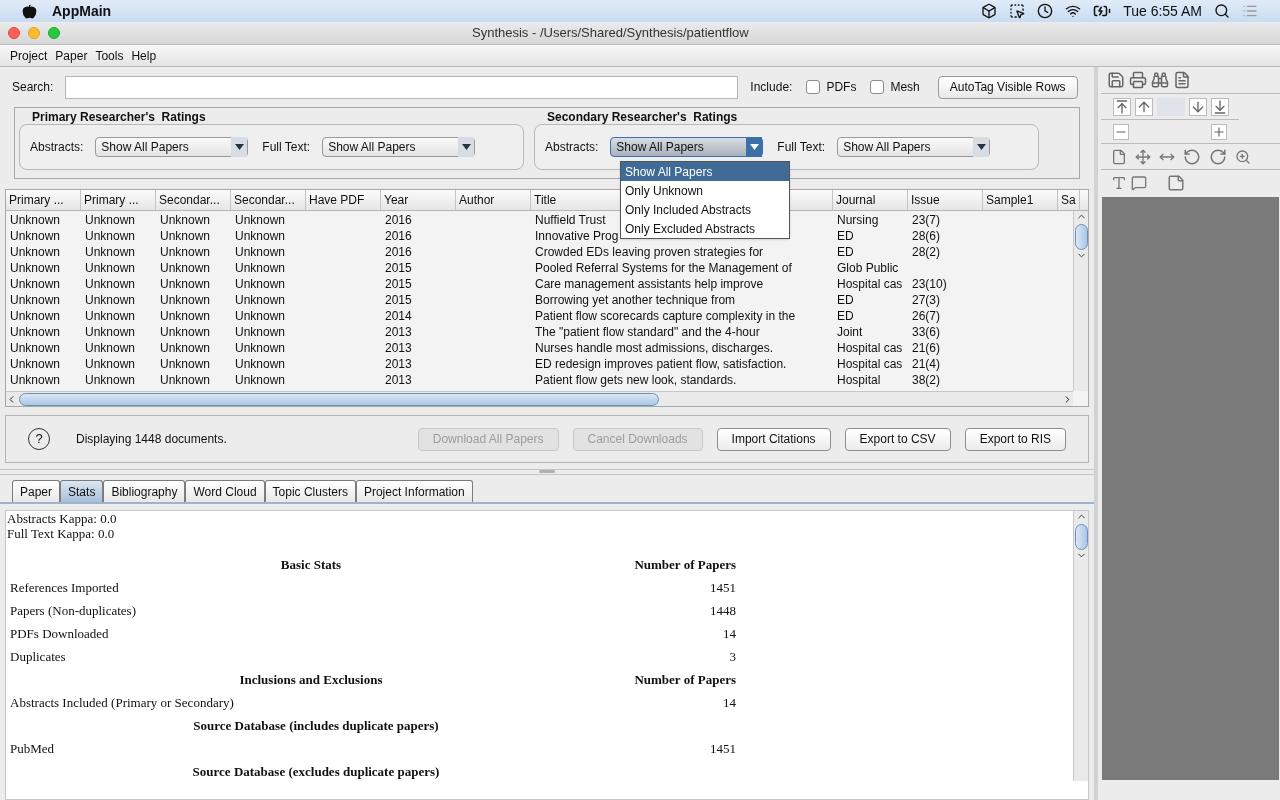  I want to click on column-header: Sa, so click(1069, 200).